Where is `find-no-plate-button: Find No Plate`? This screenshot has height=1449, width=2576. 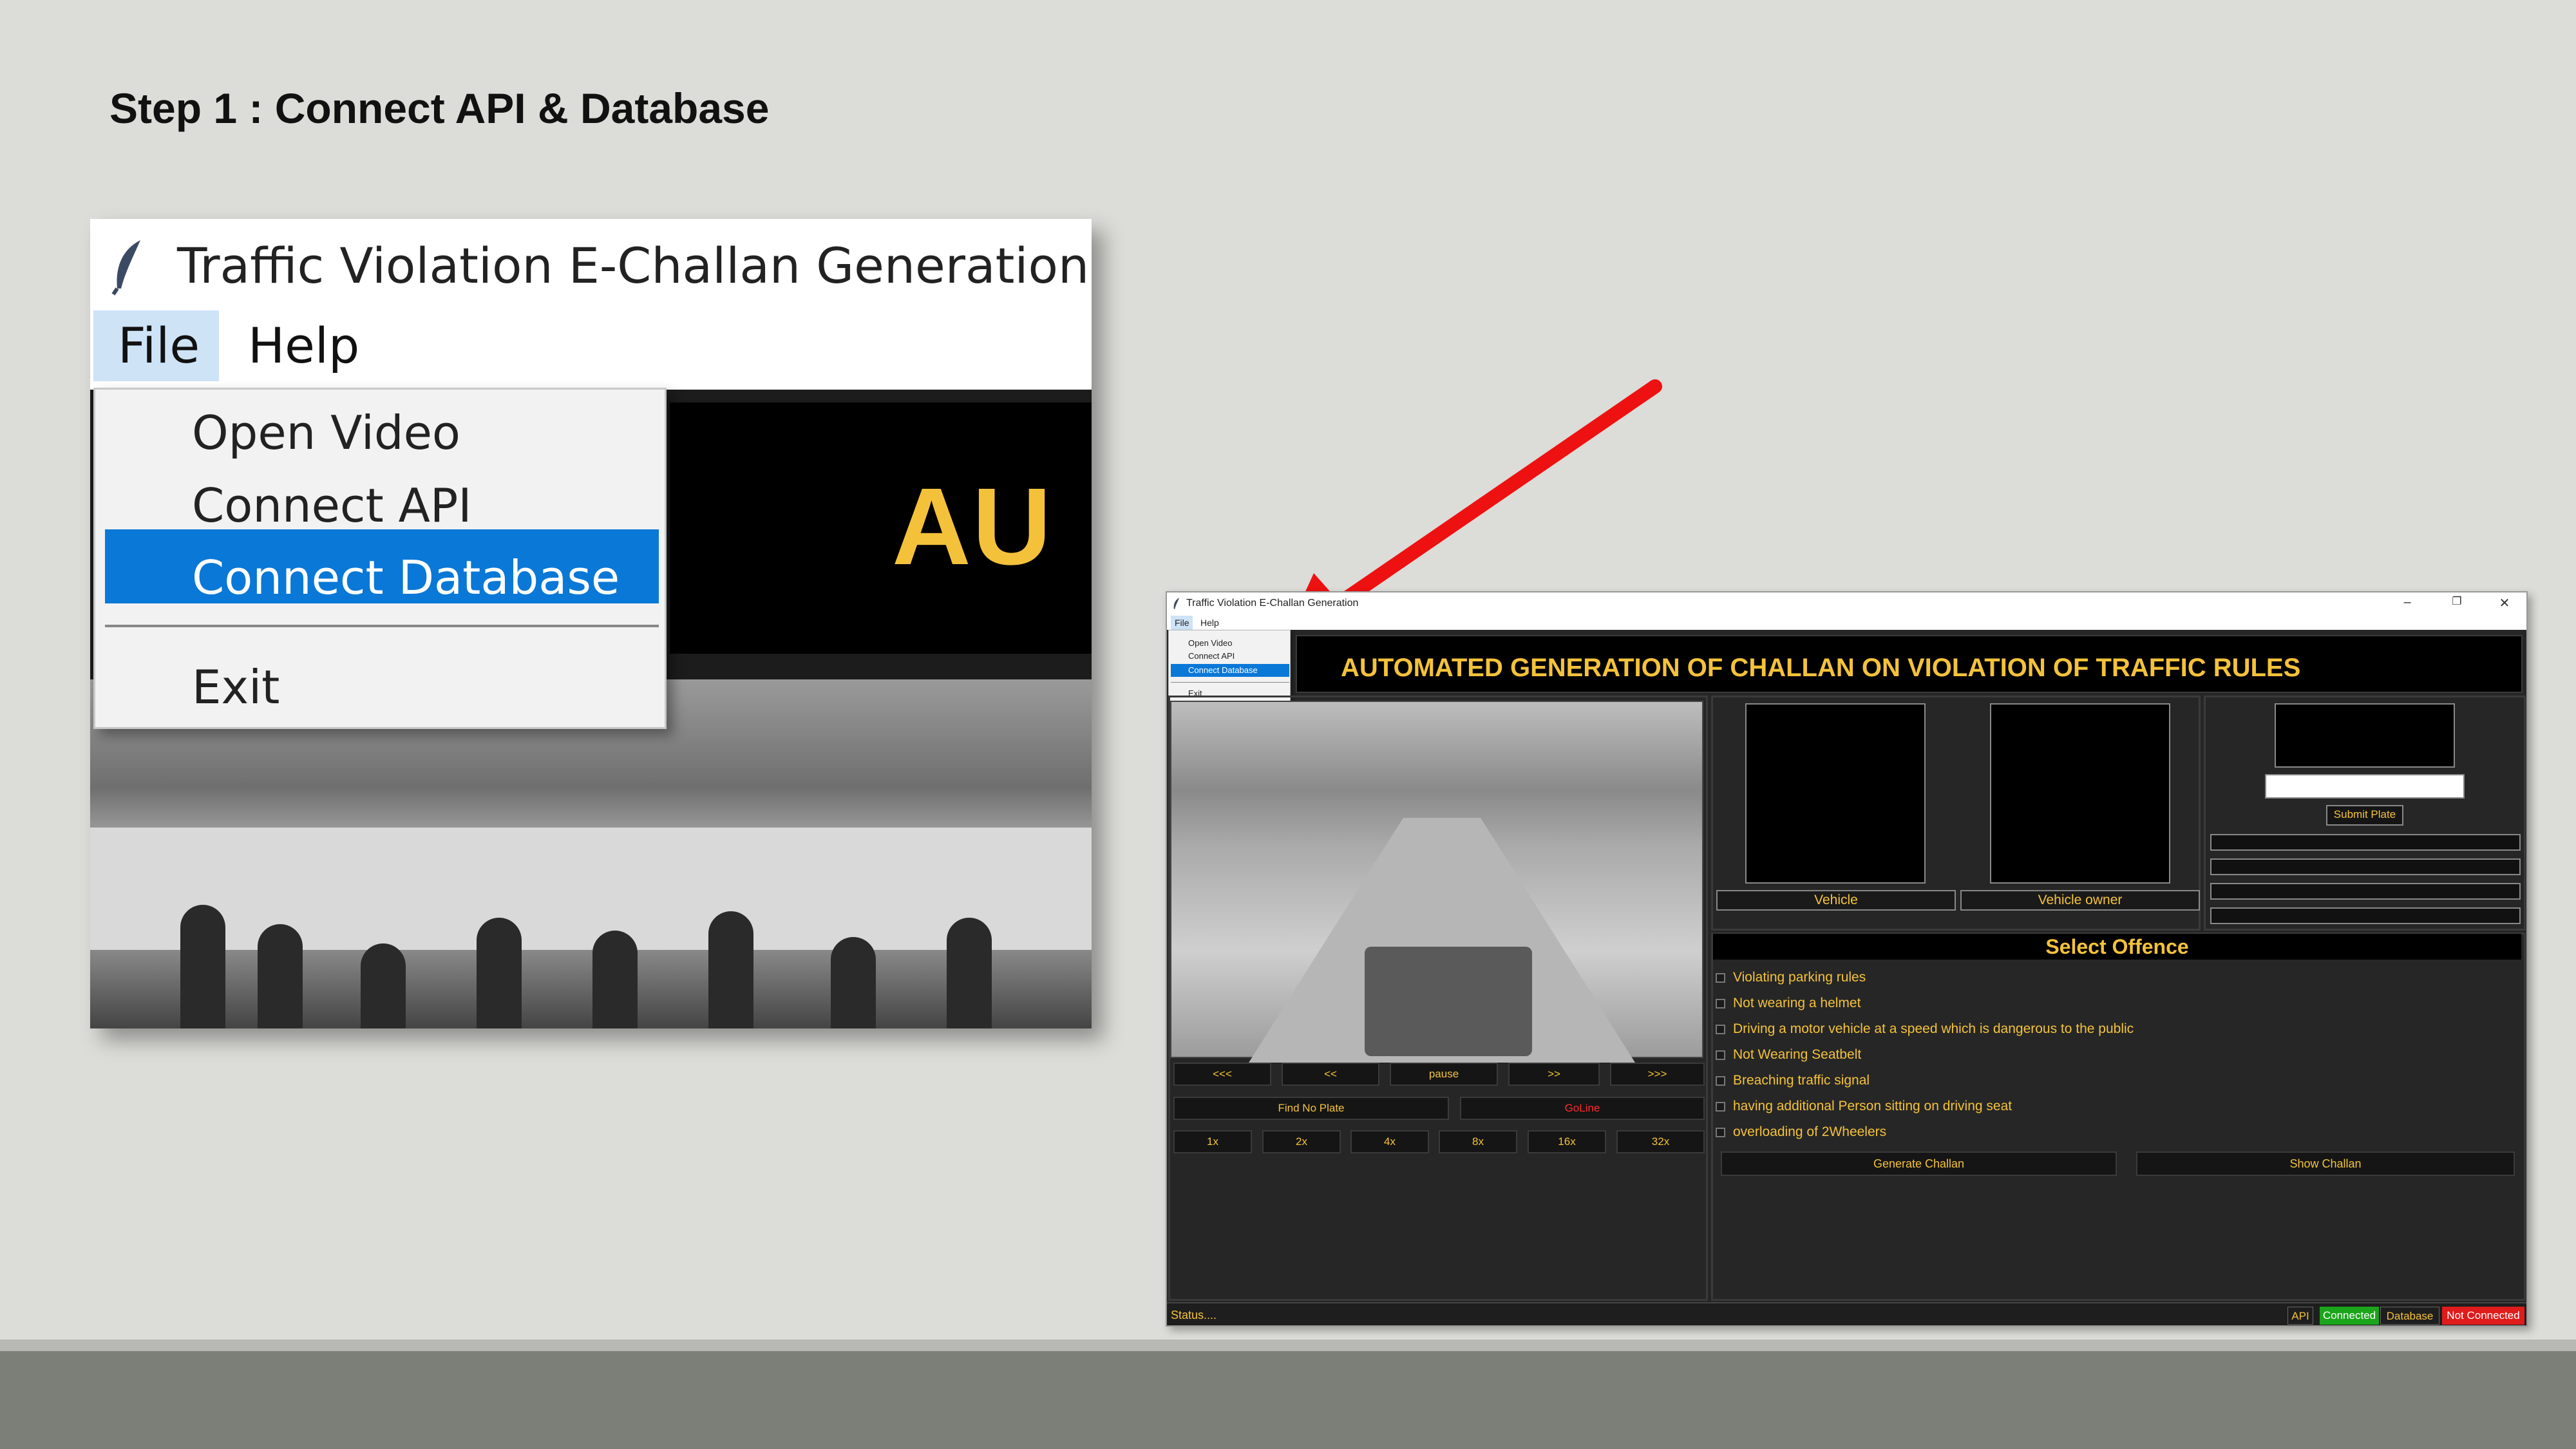 find-no-plate-button: Find No Plate is located at coordinates (1311, 1108).